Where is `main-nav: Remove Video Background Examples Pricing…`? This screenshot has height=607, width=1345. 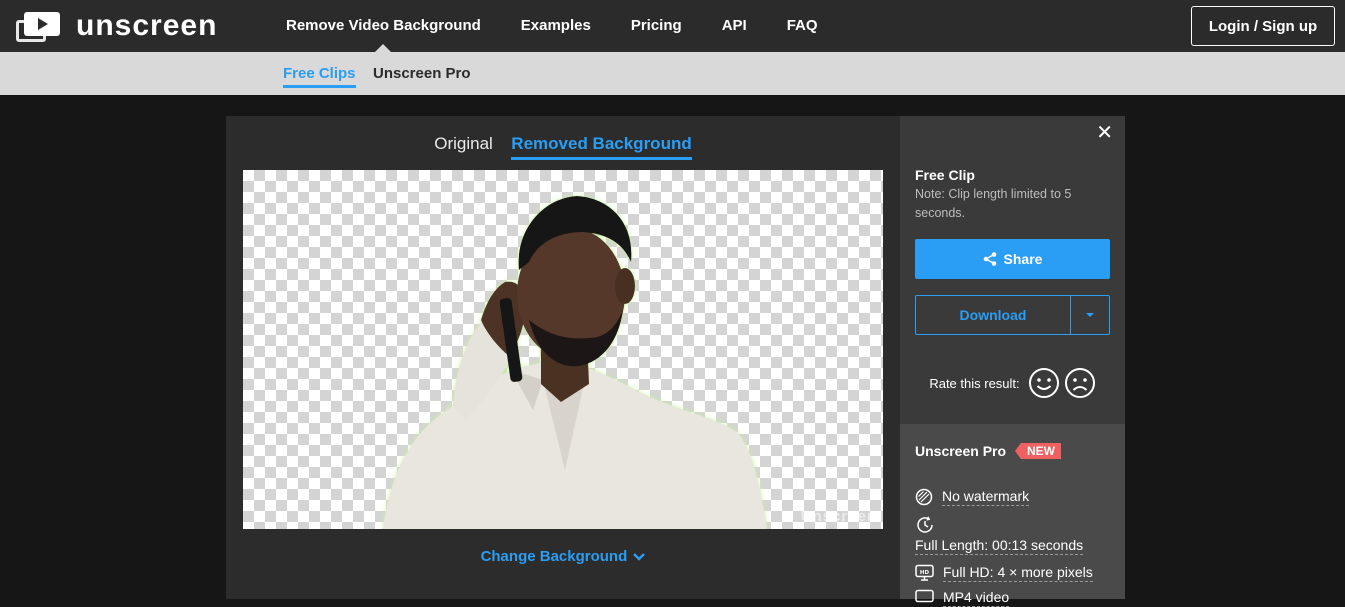 main-nav: Remove Video Background Examples Pricing… is located at coordinates (572, 26).